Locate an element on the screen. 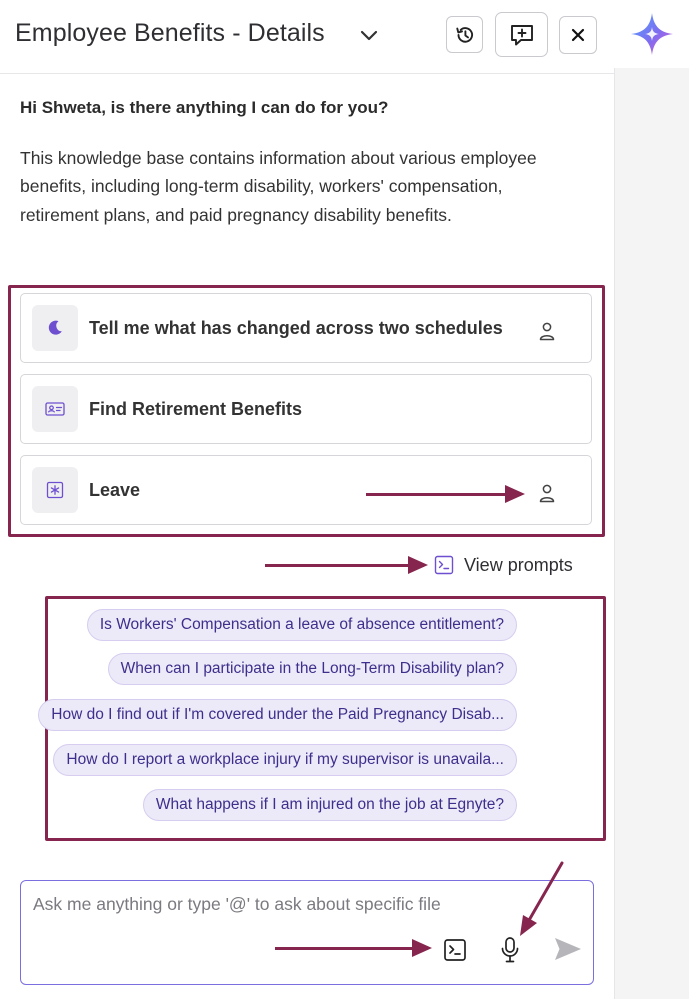  chevron-down-icon is located at coordinates (369, 35).